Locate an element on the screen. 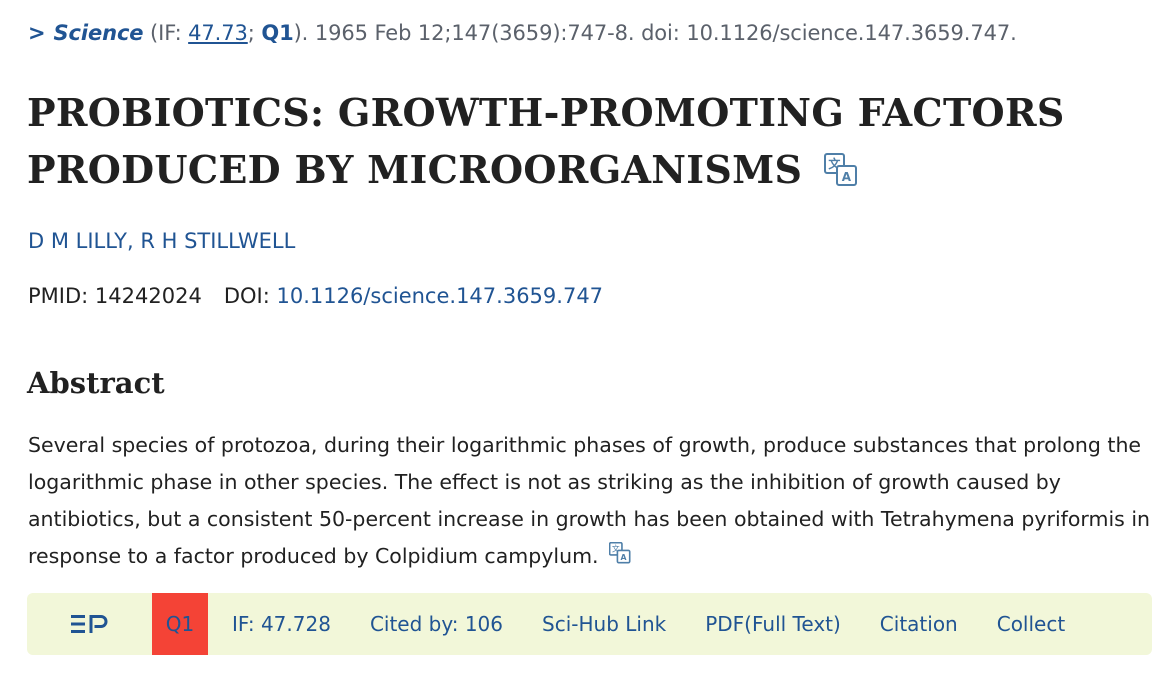  pmid-label: PMID: is located at coordinates (58, 296).